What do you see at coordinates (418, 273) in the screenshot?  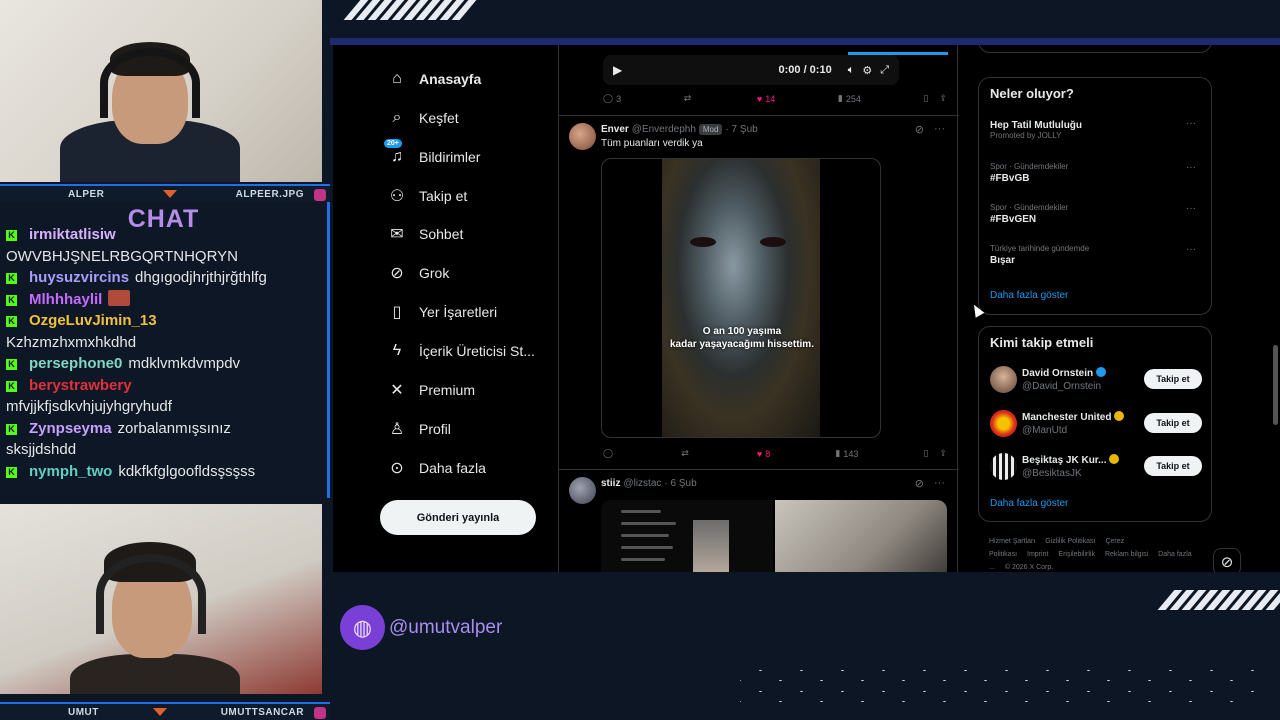 I see `nav-item-grok: ⊘ Grok` at bounding box center [418, 273].